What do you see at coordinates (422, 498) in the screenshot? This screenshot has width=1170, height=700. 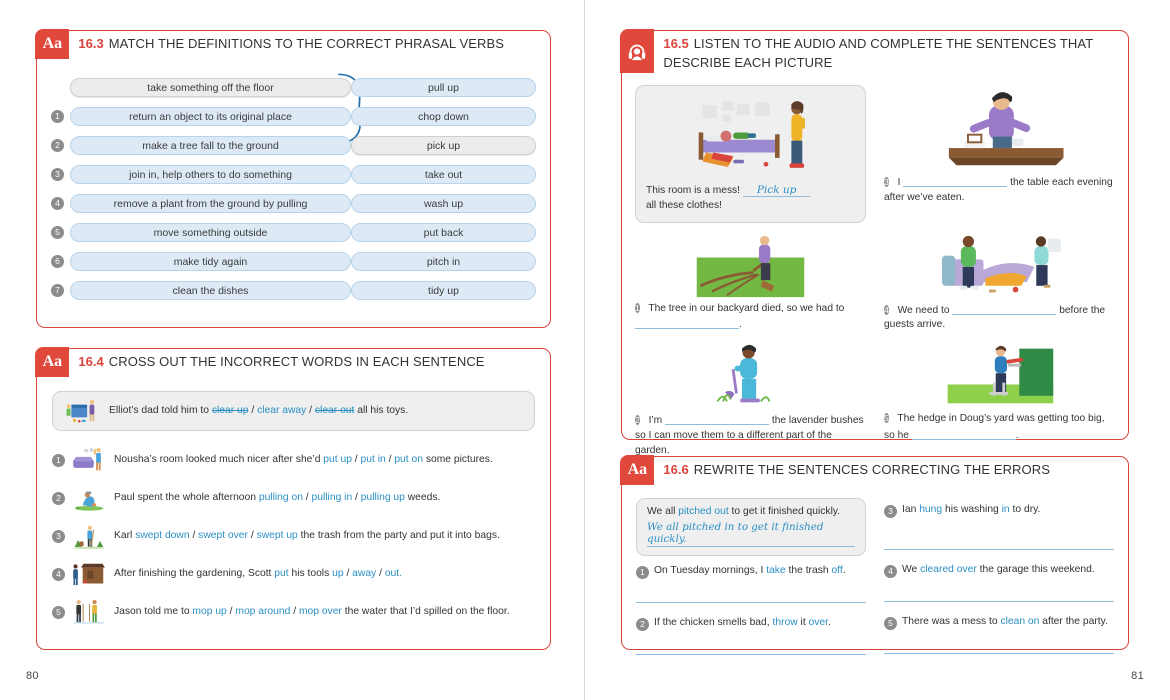 I see `sentence-post: weeds.` at bounding box center [422, 498].